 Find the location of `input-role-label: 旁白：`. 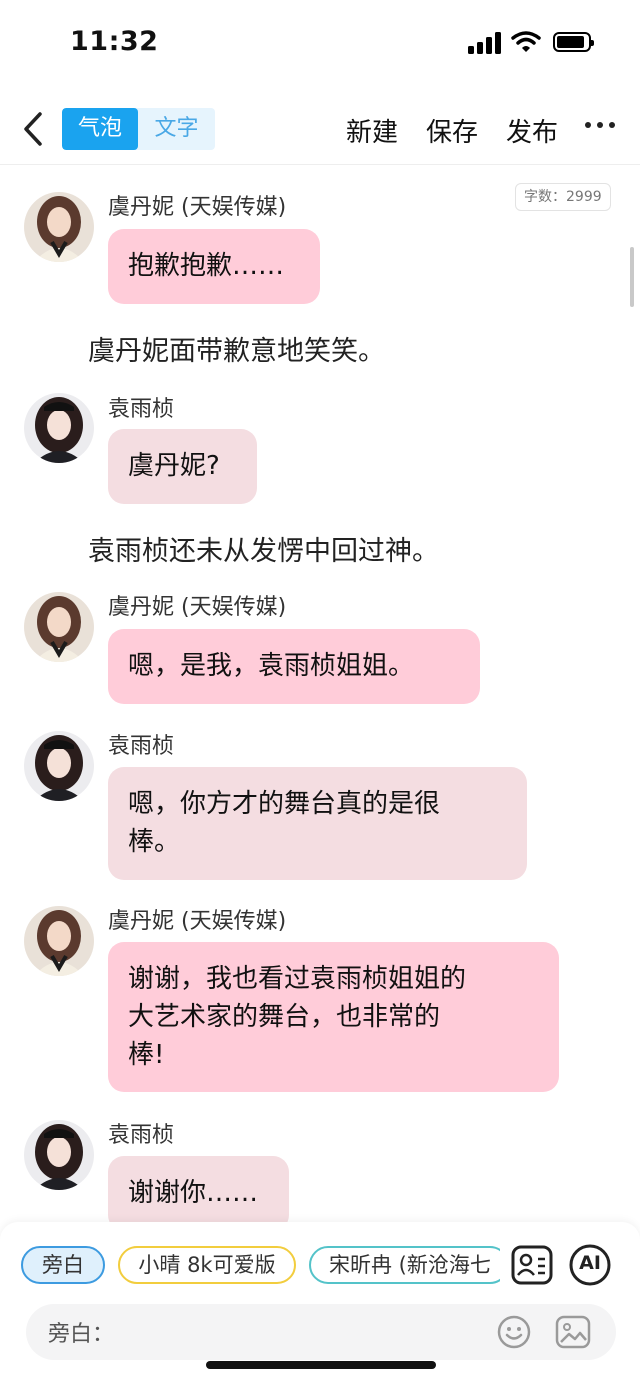

input-role-label: 旁白： is located at coordinates (81, 1334).